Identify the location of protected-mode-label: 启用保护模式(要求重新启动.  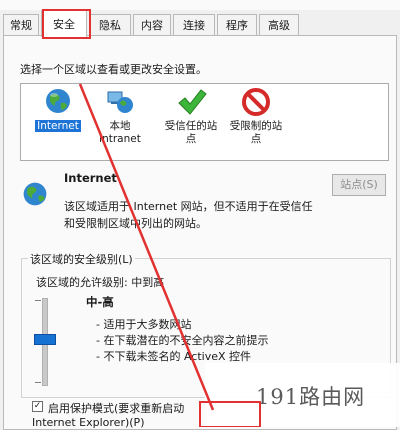
(116, 408).